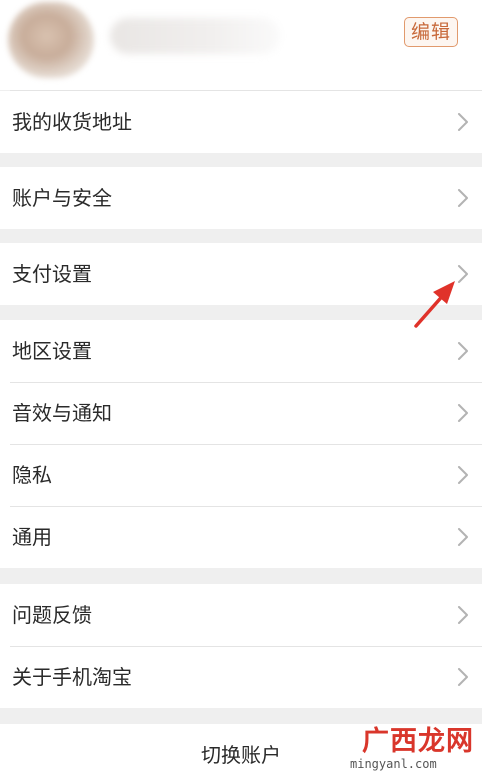 Image resolution: width=482 pixels, height=779 pixels. Describe the element at coordinates (52, 351) in the screenshot. I see `menu-item-label: 地区设置` at that location.